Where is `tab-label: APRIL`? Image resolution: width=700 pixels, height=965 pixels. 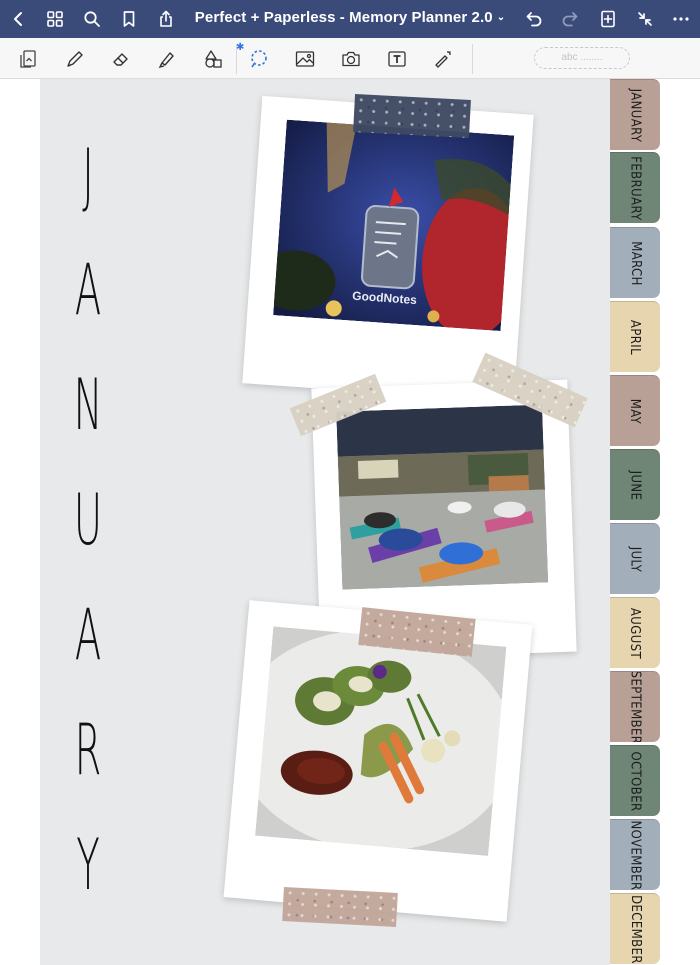
tab-label: APRIL is located at coordinates (635, 337).